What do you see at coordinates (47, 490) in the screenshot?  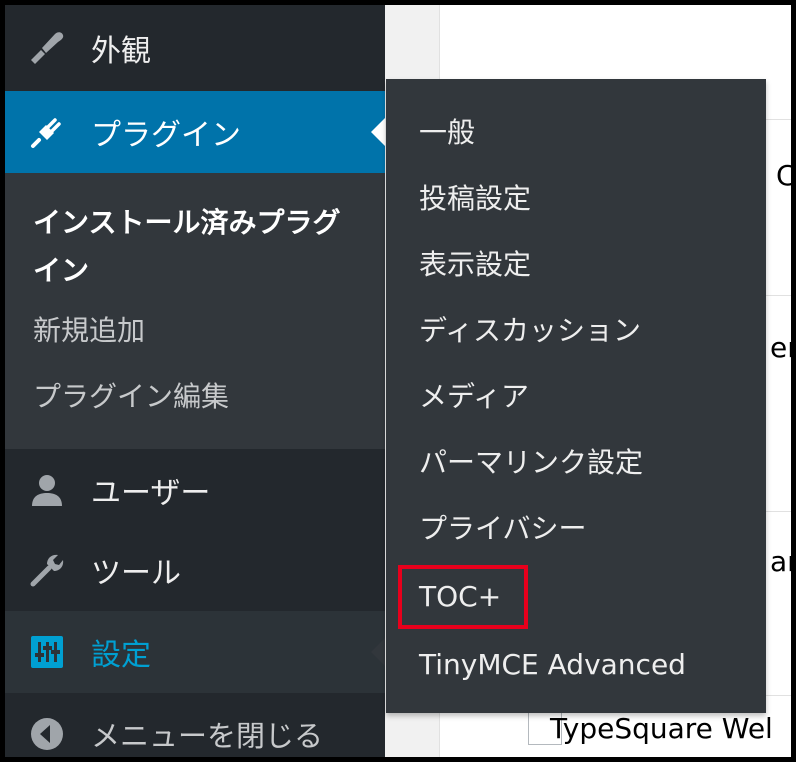 I see `user-icon` at bounding box center [47, 490].